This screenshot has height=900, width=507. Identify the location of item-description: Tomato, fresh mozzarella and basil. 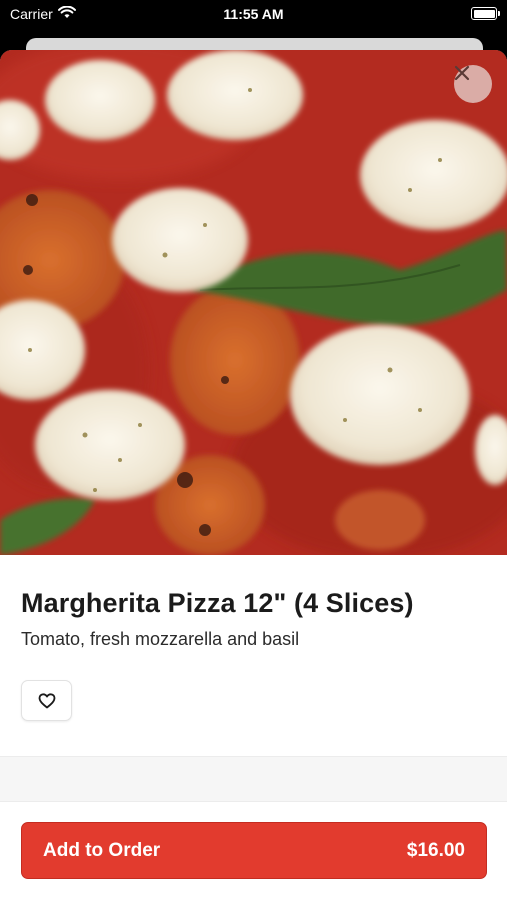
(160, 639).